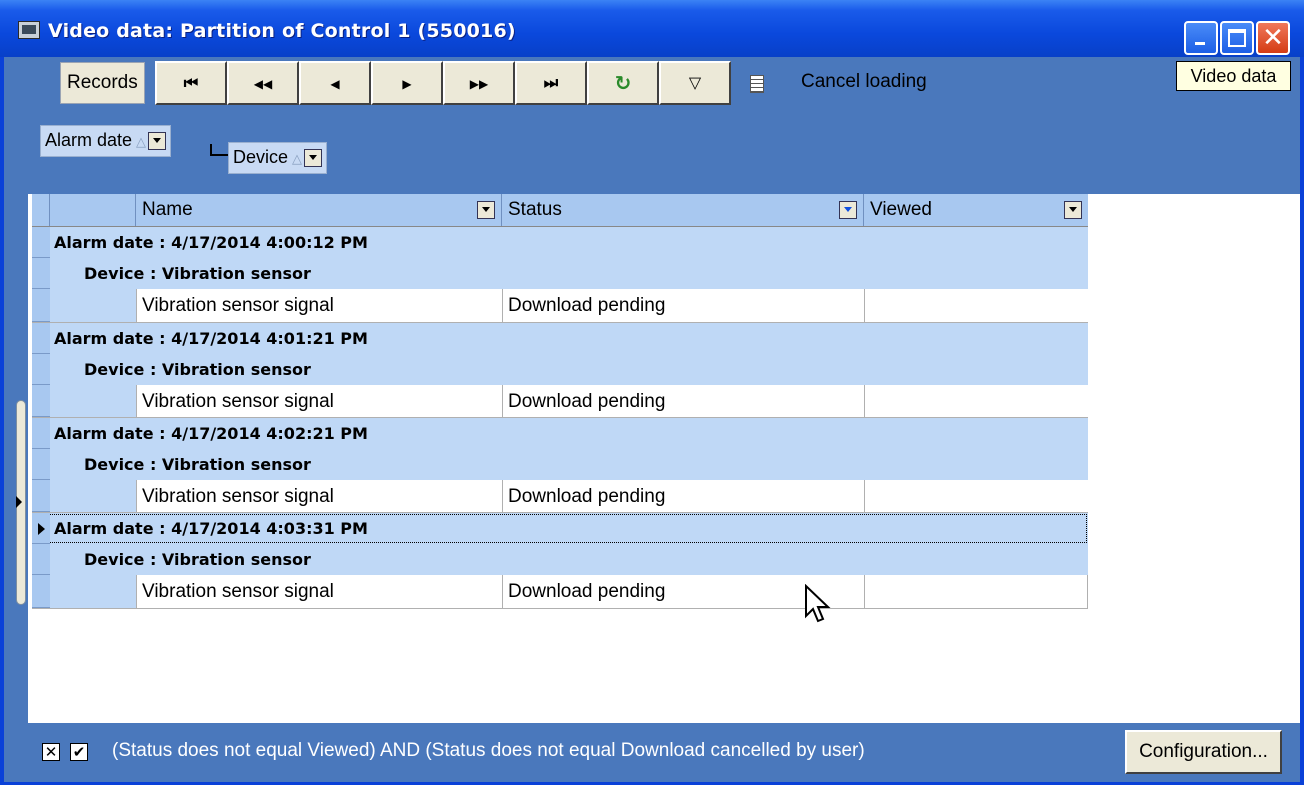 The width and height of the screenshot is (1304, 785). I want to click on filter-enabled-checkbox: ✔, so click(79, 752).